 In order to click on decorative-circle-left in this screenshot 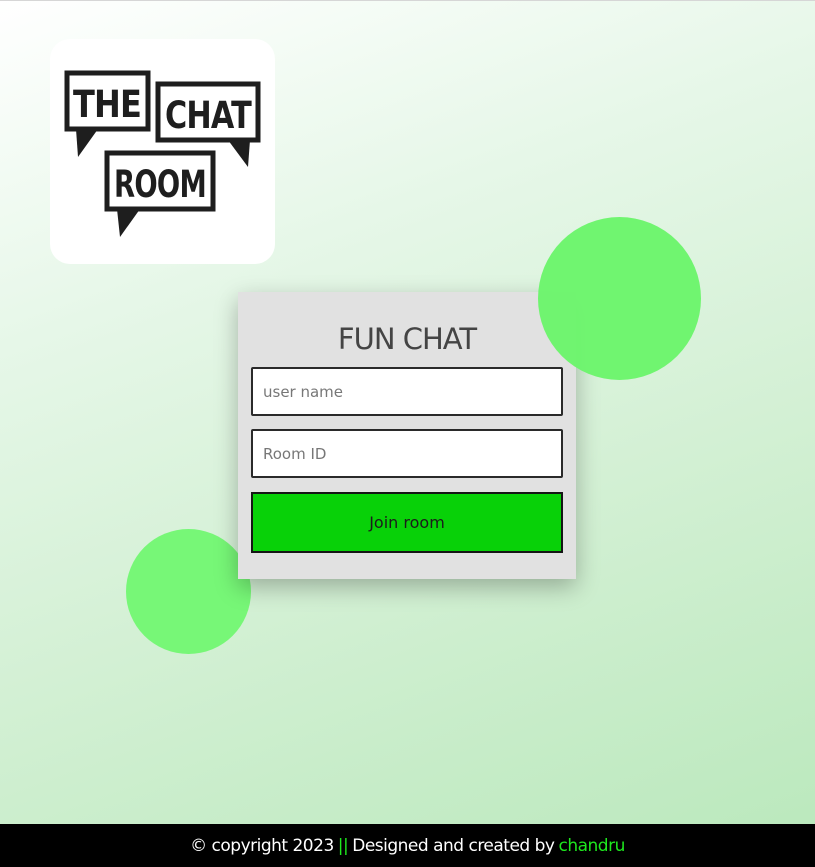, I will do `click(188, 591)`.